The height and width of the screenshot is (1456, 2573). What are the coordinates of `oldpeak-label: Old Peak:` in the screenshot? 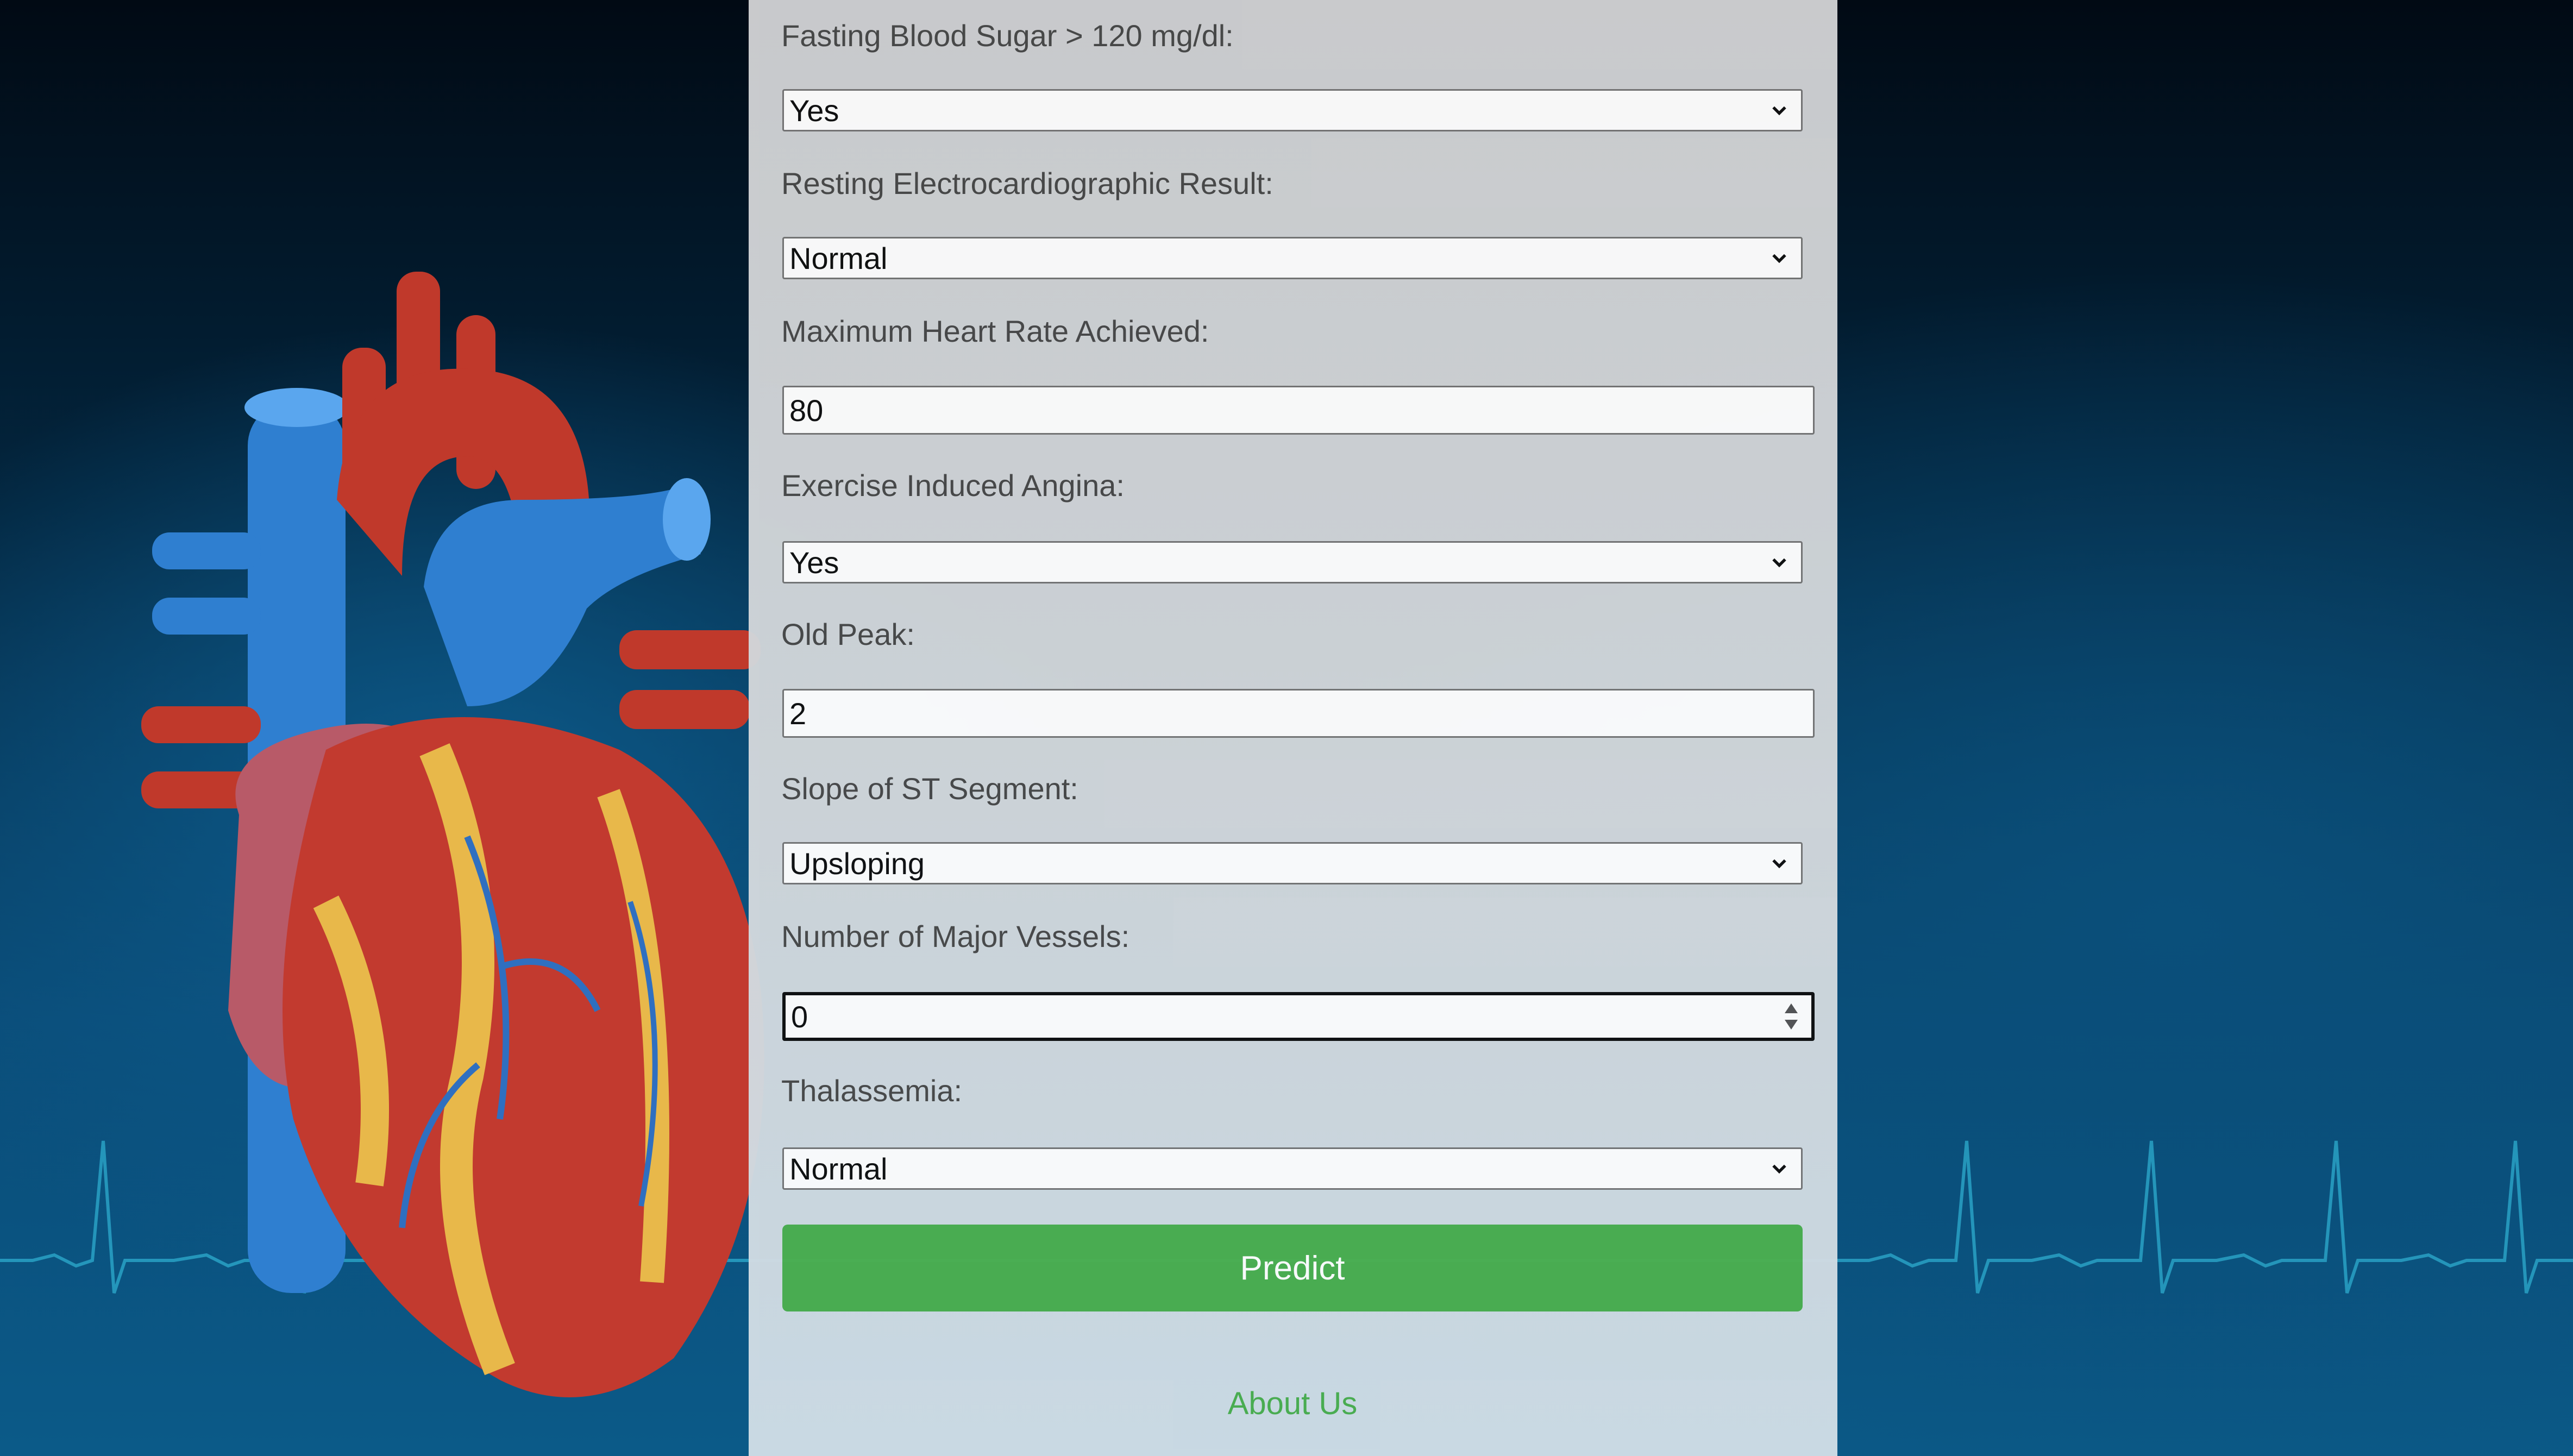 It's located at (848, 634).